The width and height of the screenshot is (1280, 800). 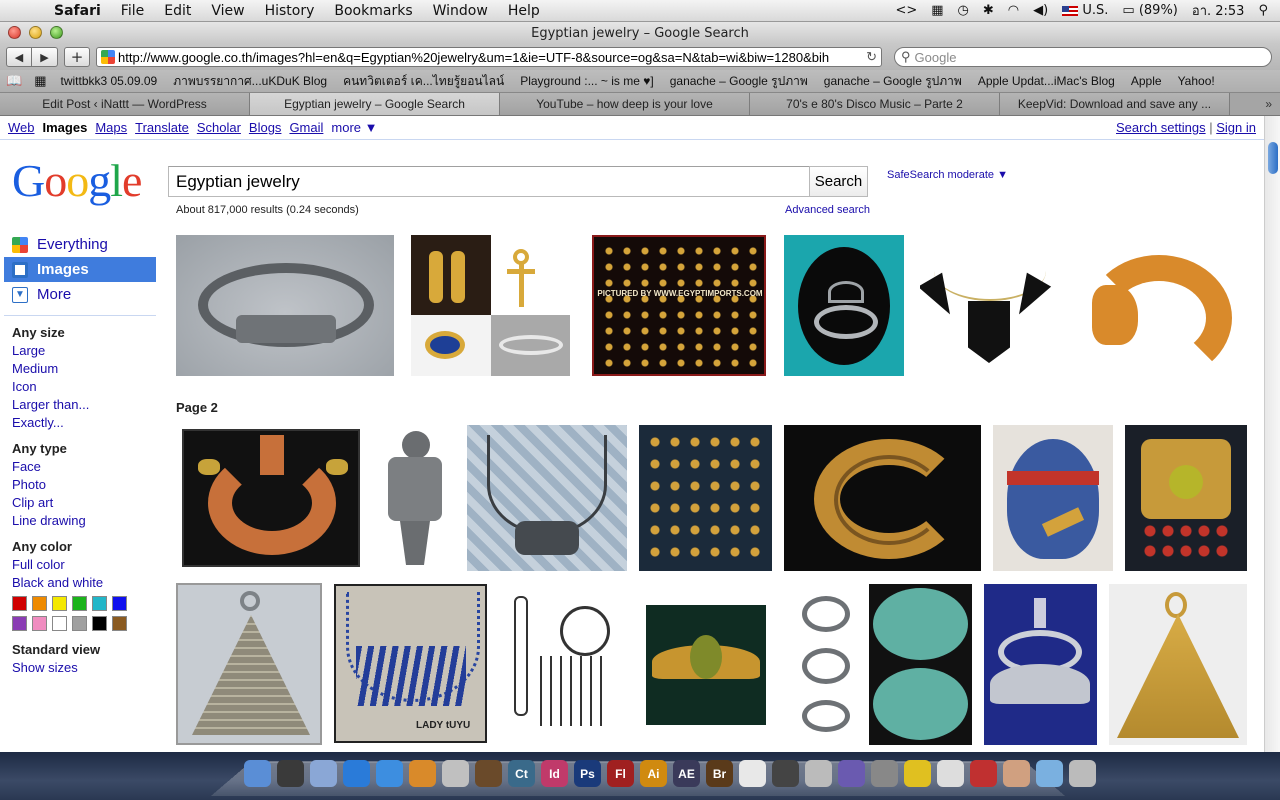 What do you see at coordinates (705, 498) in the screenshot?
I see `ankh-charms-display-thumbnail` at bounding box center [705, 498].